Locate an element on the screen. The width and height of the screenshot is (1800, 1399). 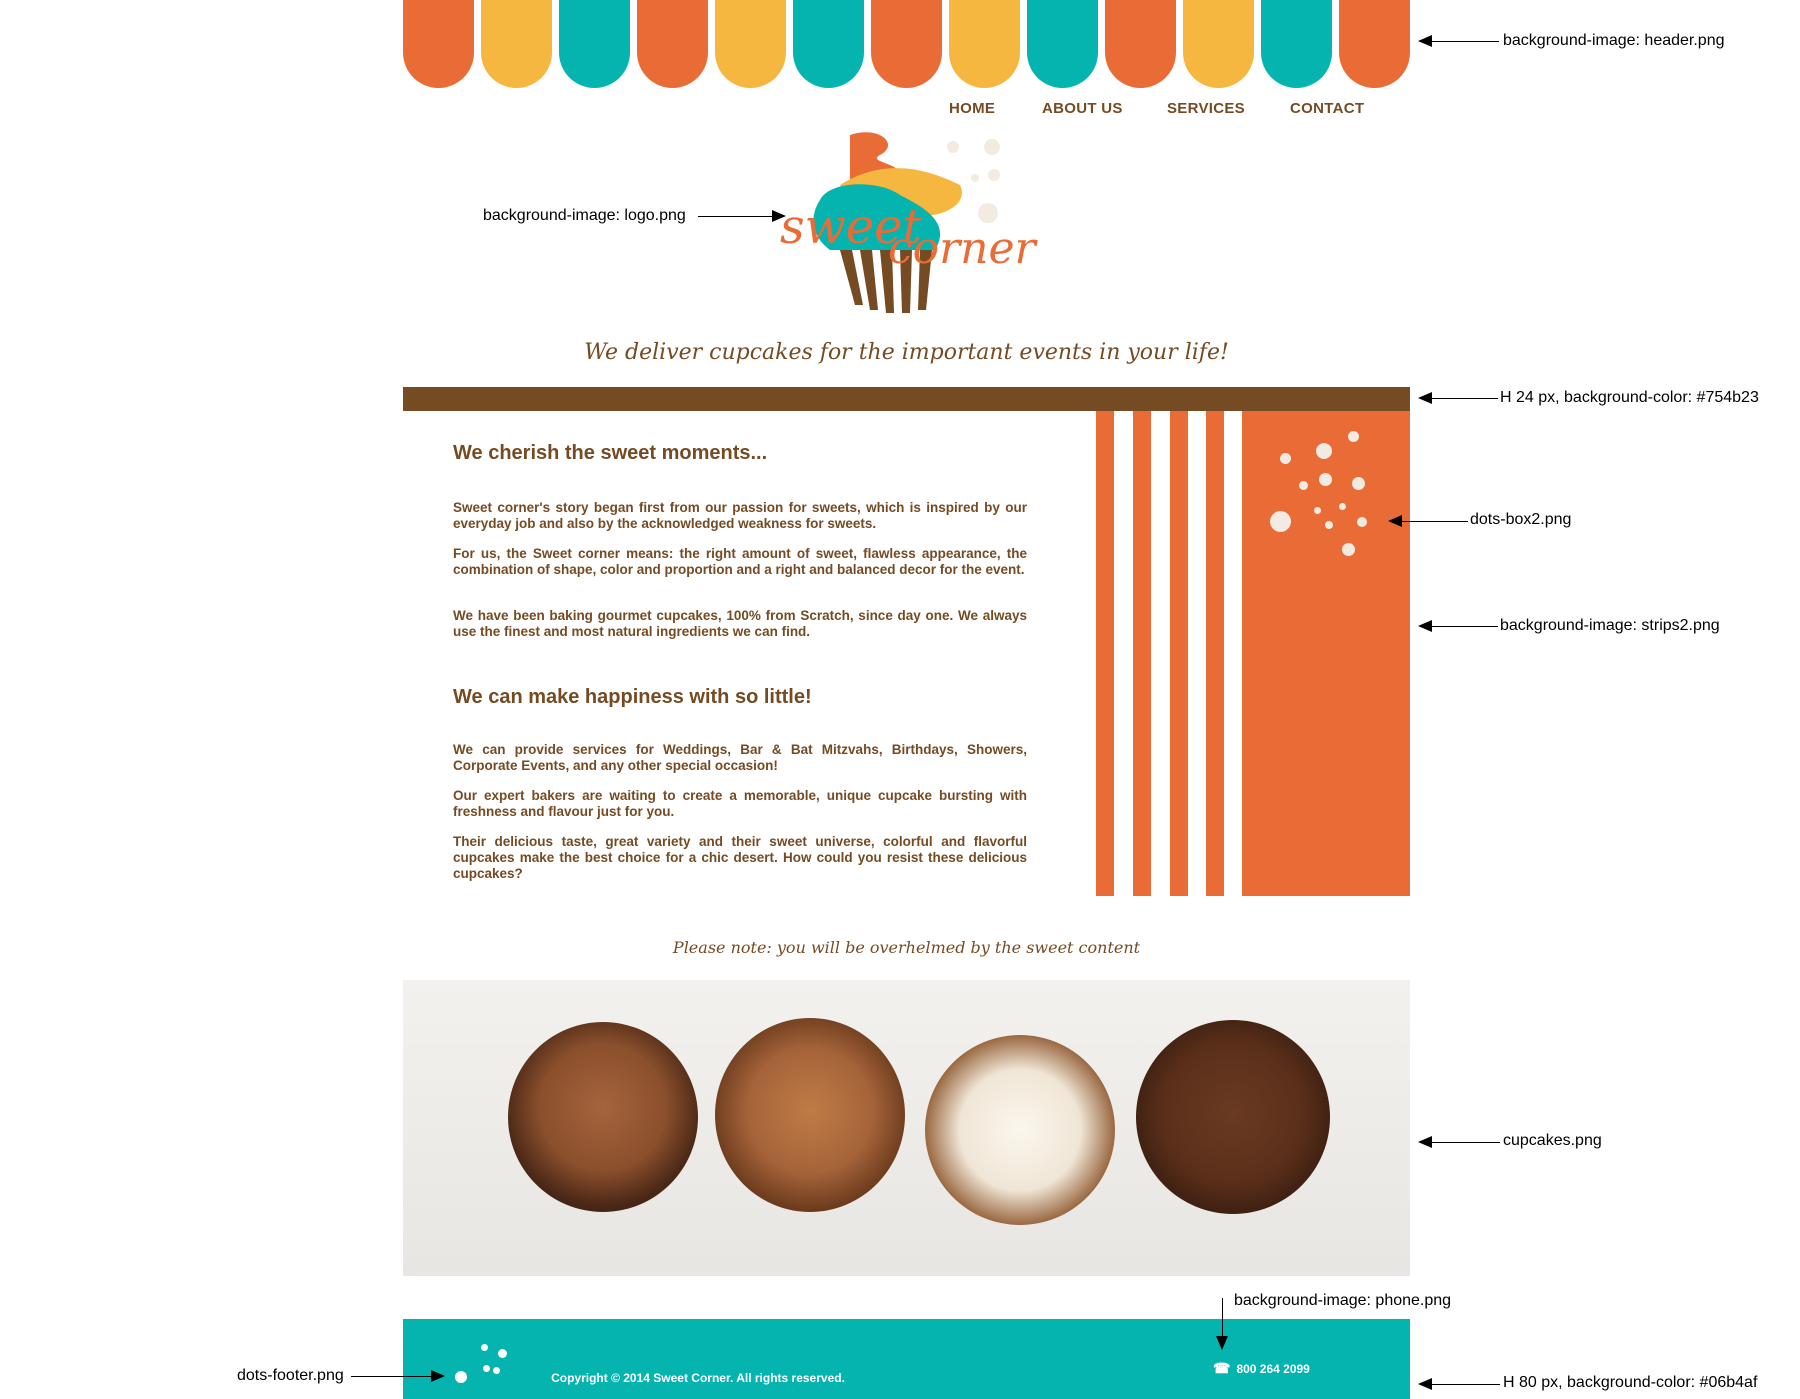
annotation-dots-footer: dots-footer.png is located at coordinates (290, 1375).